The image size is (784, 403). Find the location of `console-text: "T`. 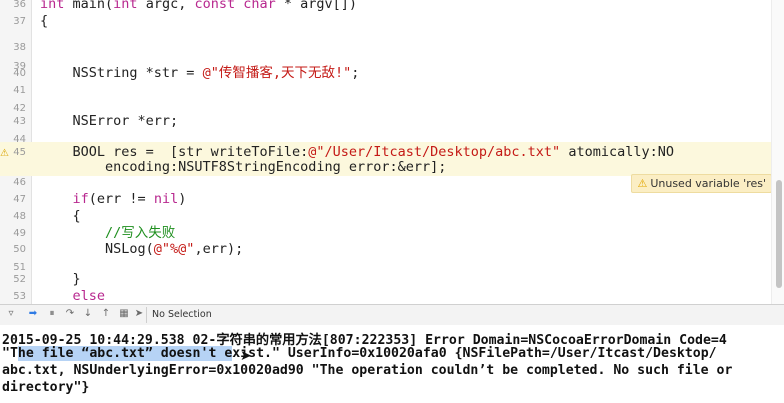

console-text: "T is located at coordinates (10, 353).